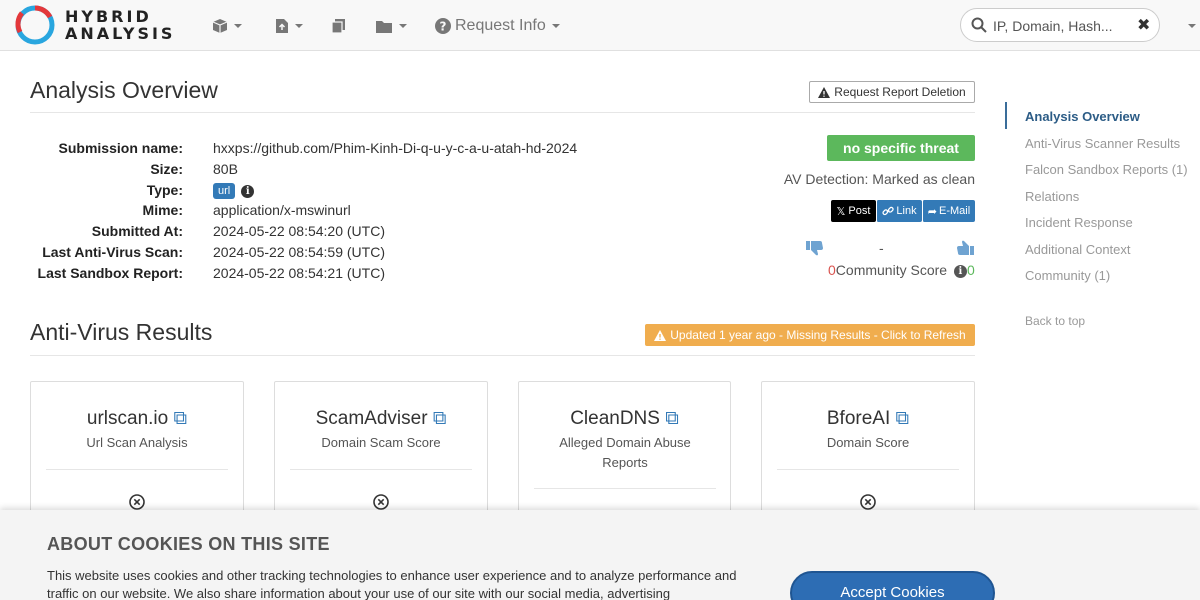 The image size is (1200, 600). Describe the element at coordinates (108, 16) in the screenshot. I see `brand-line1: HYBRID` at that location.